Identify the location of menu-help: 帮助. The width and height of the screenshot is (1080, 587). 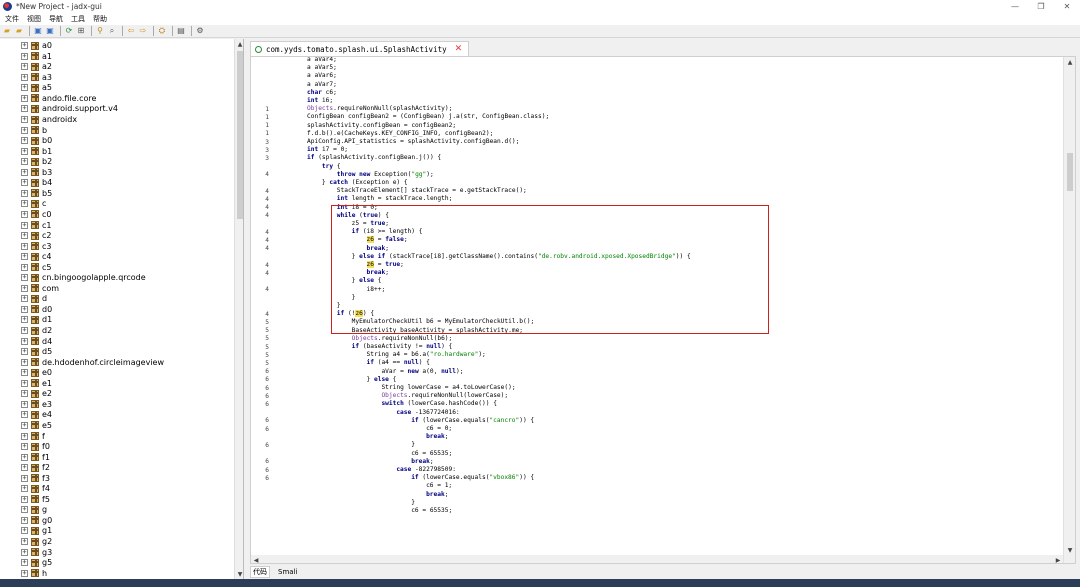
(100, 19).